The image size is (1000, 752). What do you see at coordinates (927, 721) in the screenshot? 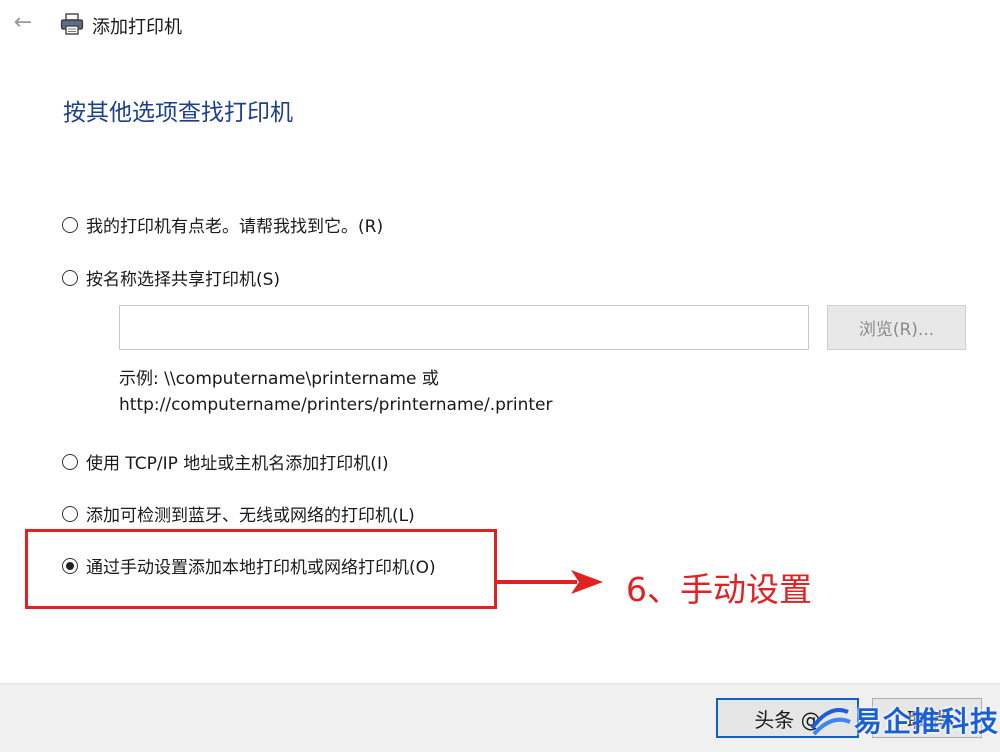
I see `watermark-text: 易企推科技` at bounding box center [927, 721].